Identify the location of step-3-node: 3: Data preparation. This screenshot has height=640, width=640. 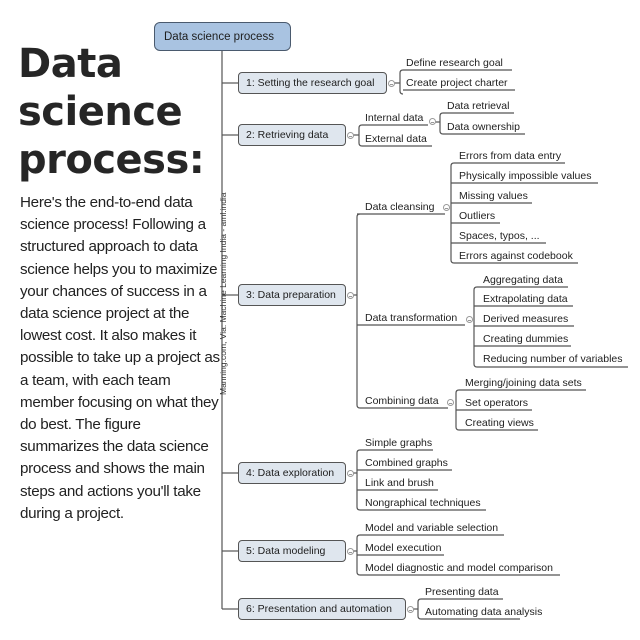
(292, 295).